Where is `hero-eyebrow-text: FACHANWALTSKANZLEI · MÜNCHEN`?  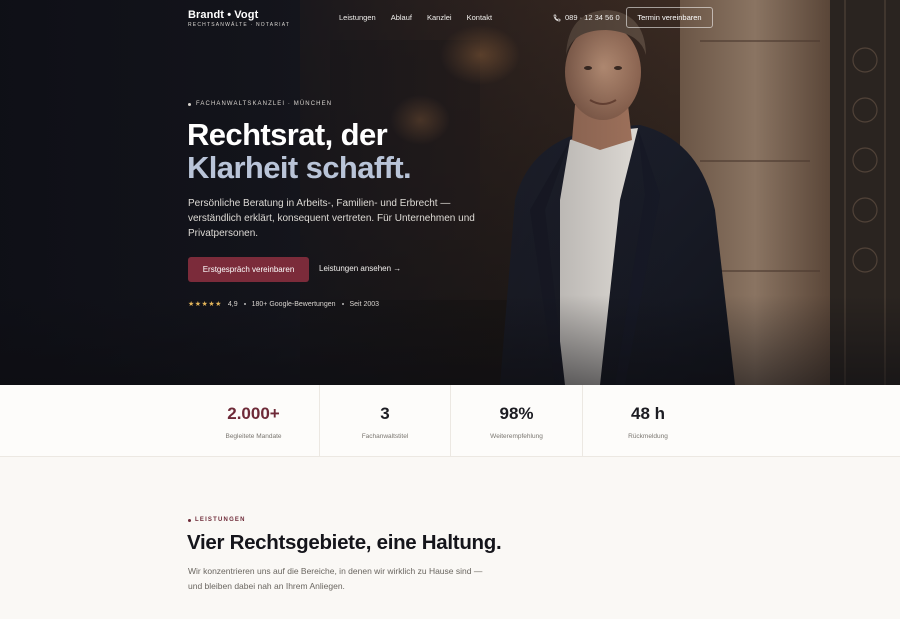 hero-eyebrow-text: FACHANWALTSKANZLEI · MÜNCHEN is located at coordinates (264, 104).